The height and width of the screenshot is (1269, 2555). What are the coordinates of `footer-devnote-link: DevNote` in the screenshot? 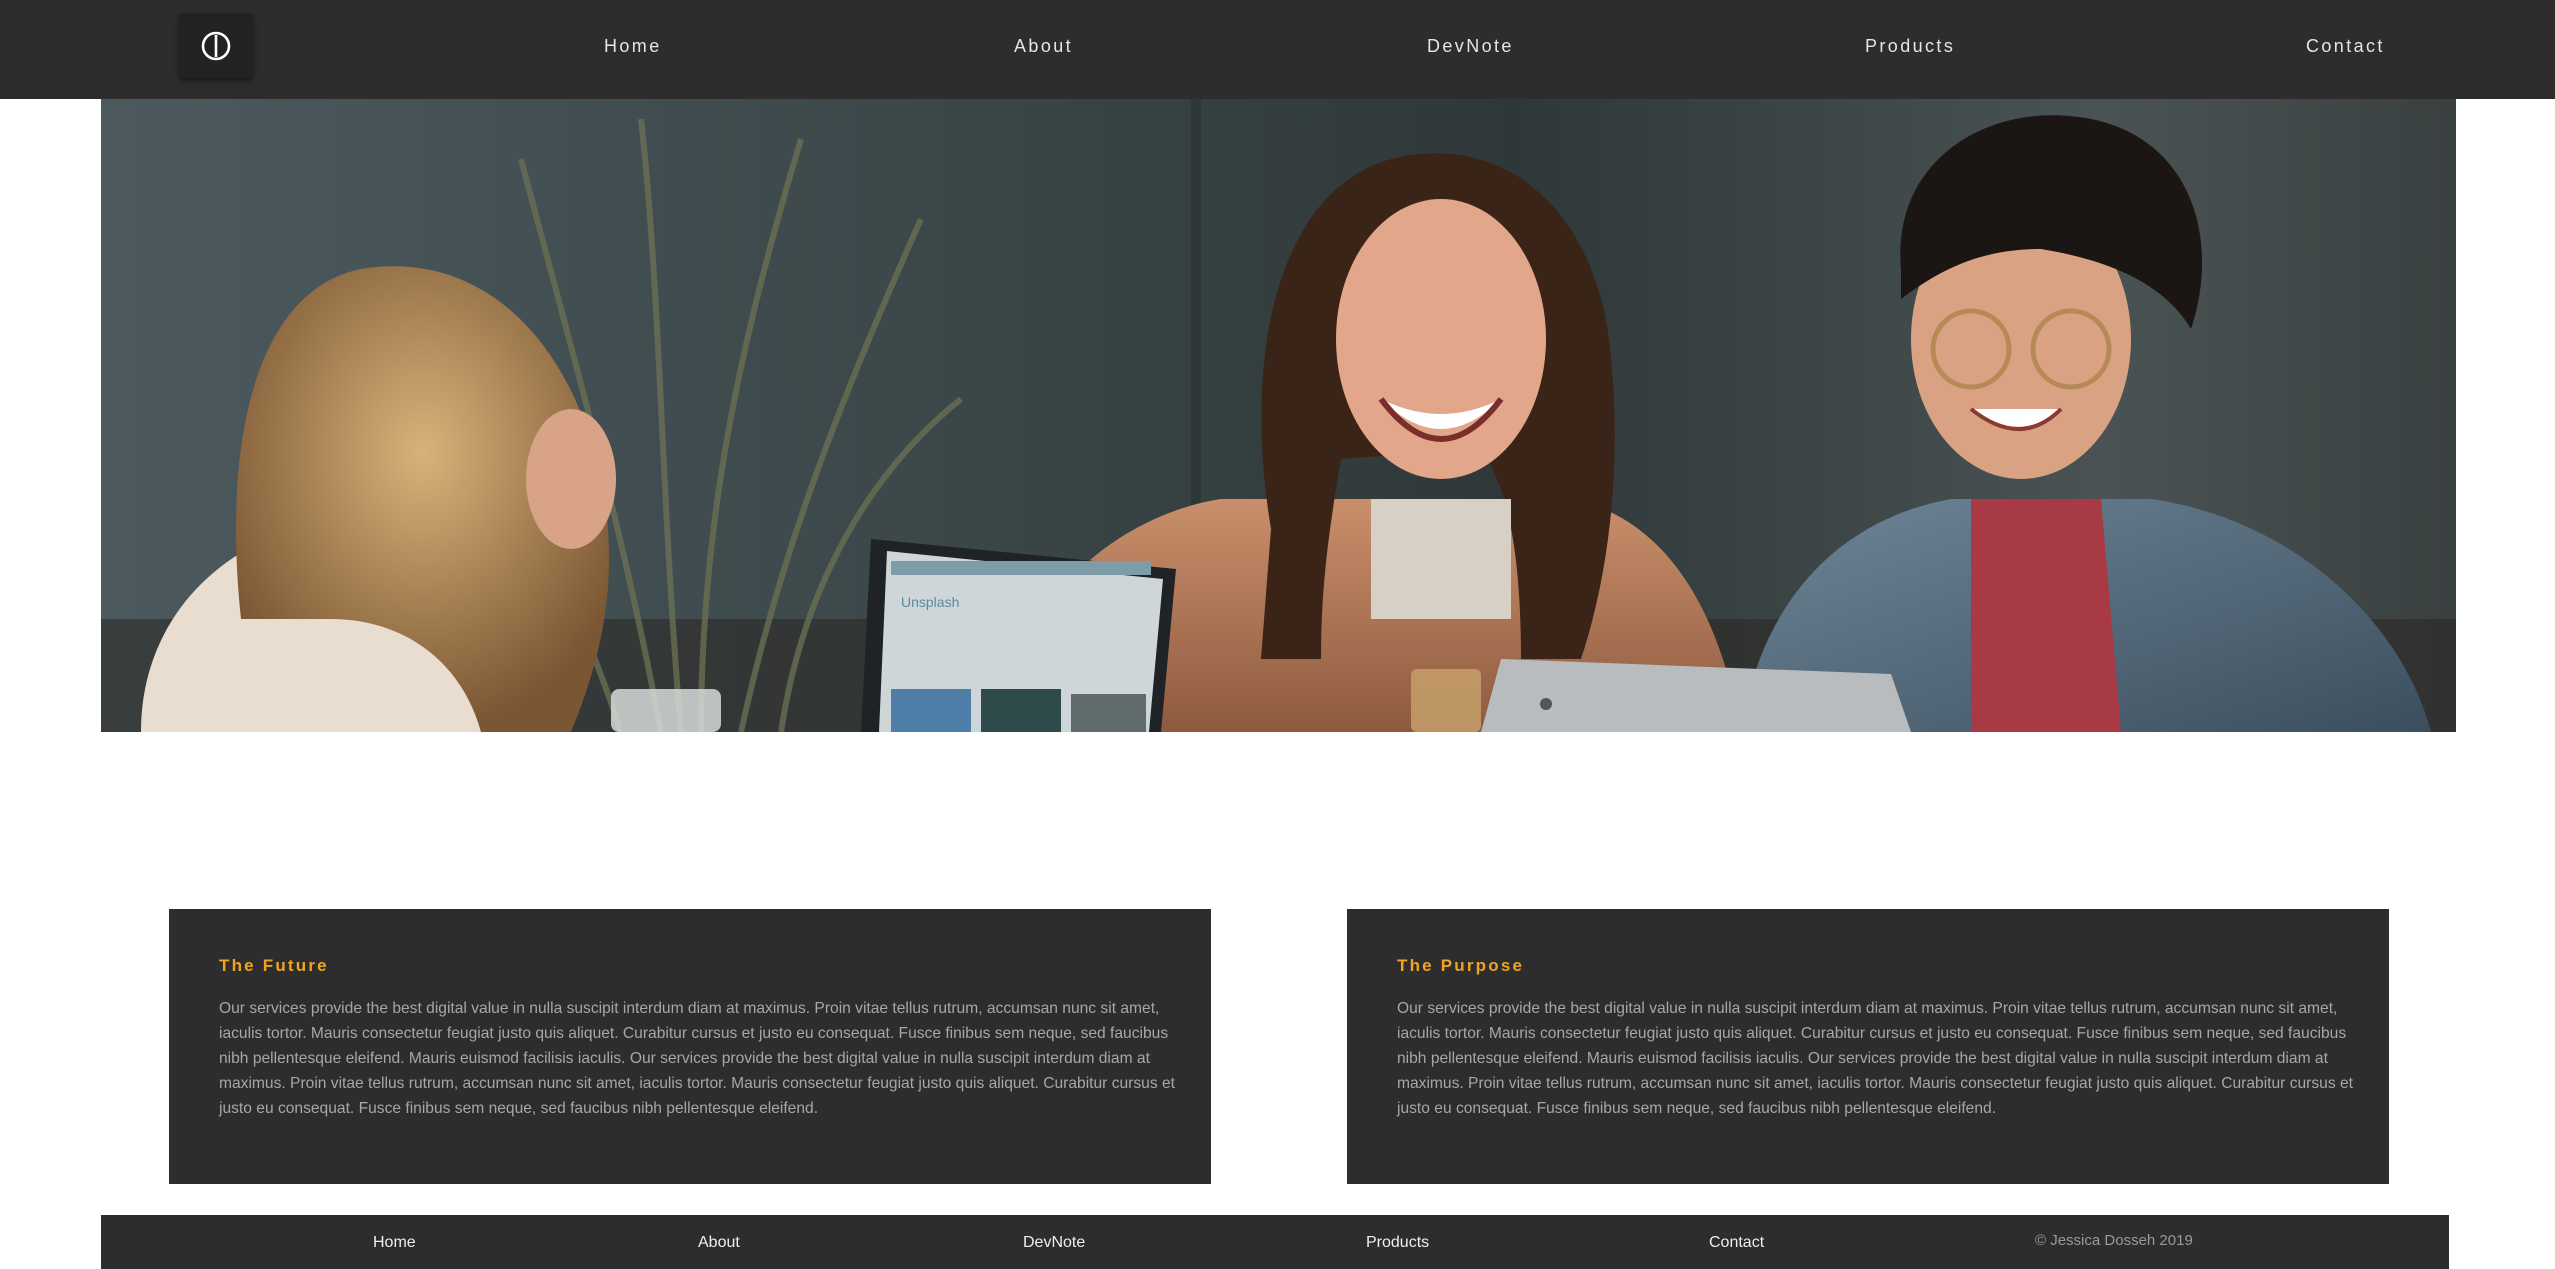 It's located at (1054, 1243).